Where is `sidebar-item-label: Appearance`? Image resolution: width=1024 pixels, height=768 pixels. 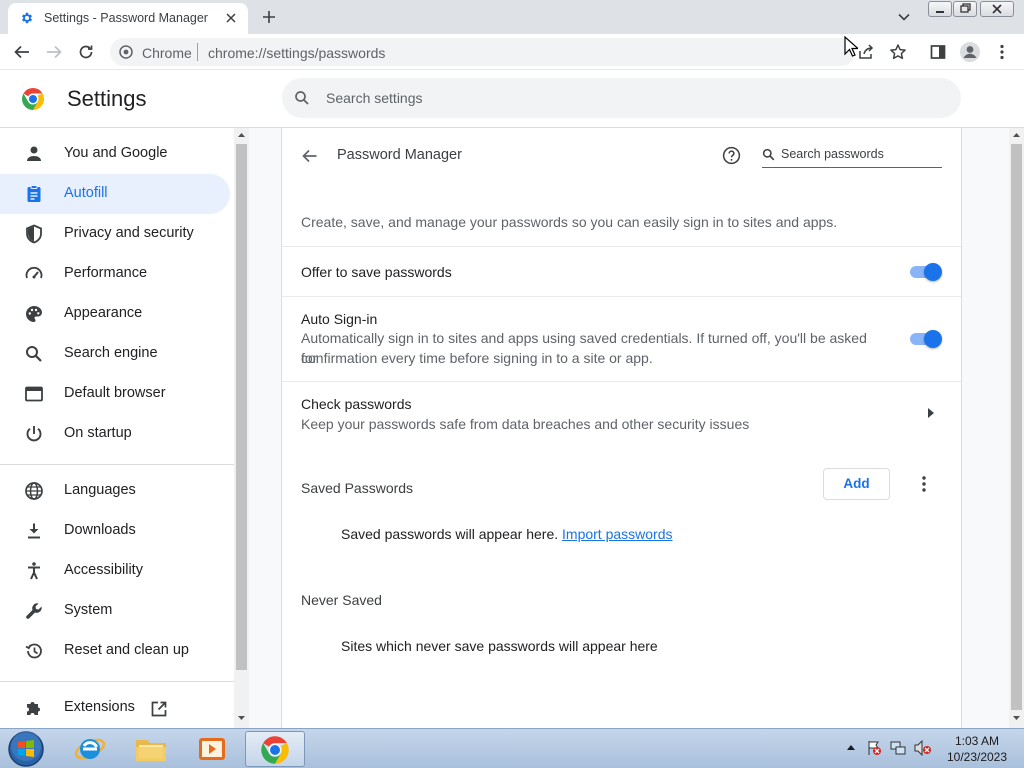 sidebar-item-label: Appearance is located at coordinates (103, 313).